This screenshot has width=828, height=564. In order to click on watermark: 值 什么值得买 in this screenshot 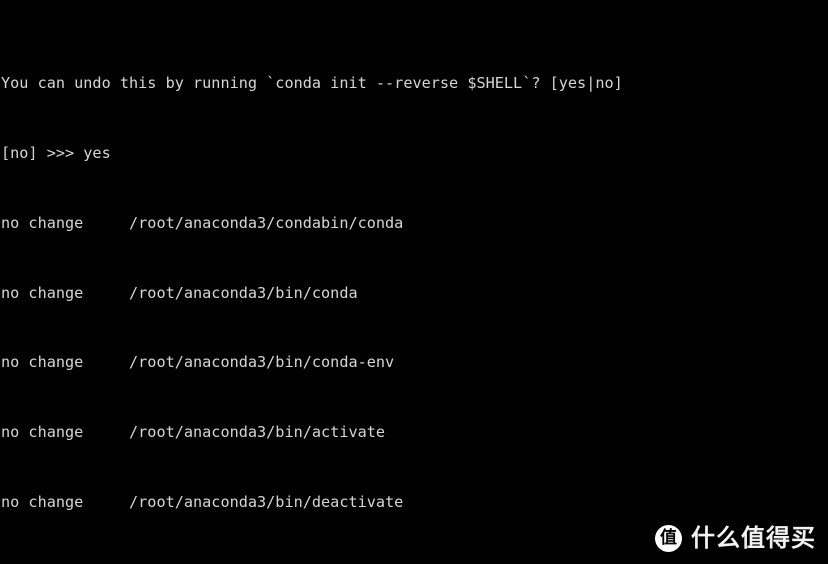, I will do `click(735, 538)`.